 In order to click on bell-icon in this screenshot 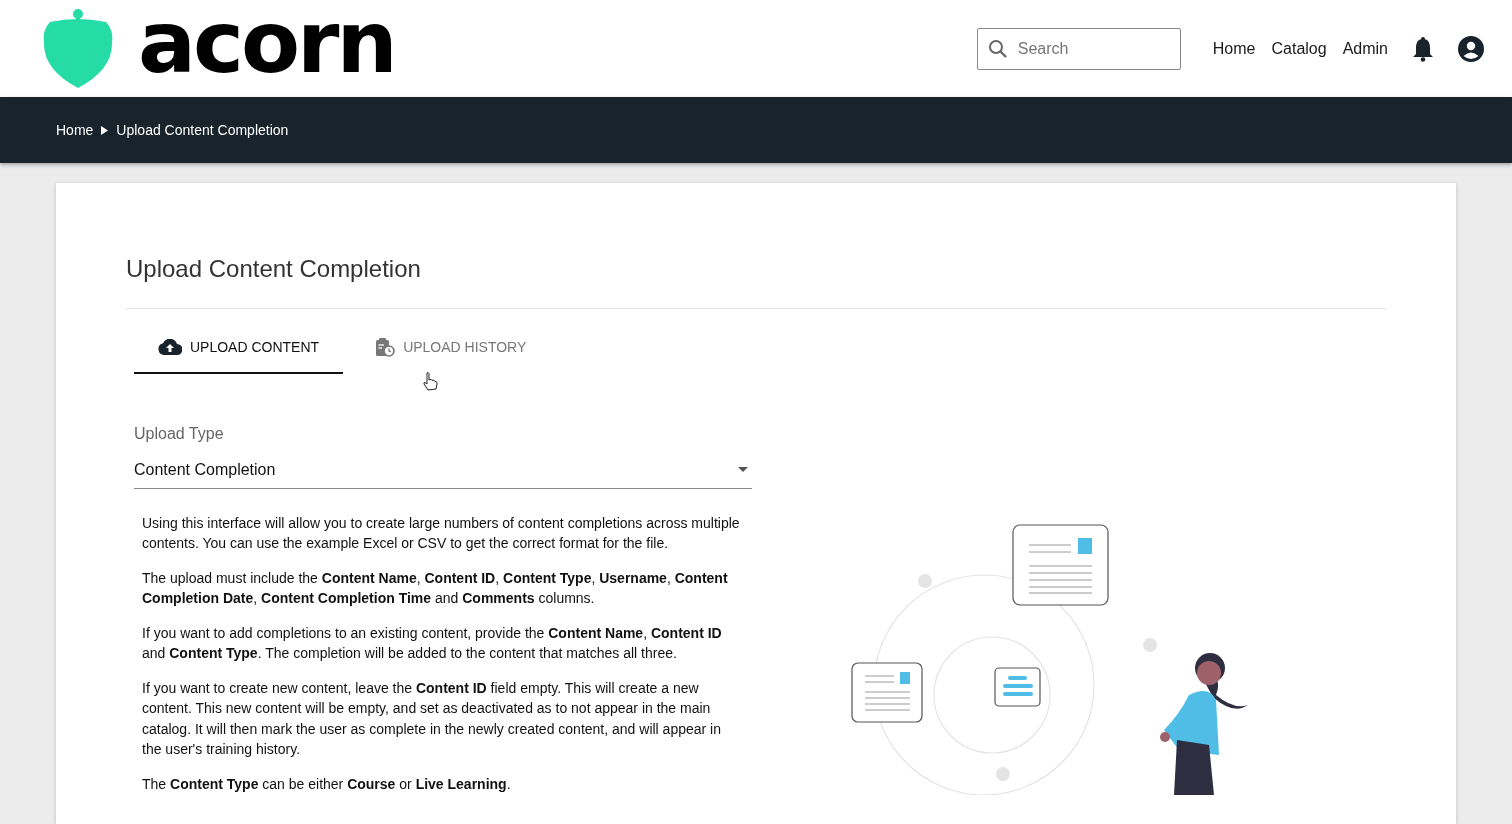, I will do `click(1423, 48)`.